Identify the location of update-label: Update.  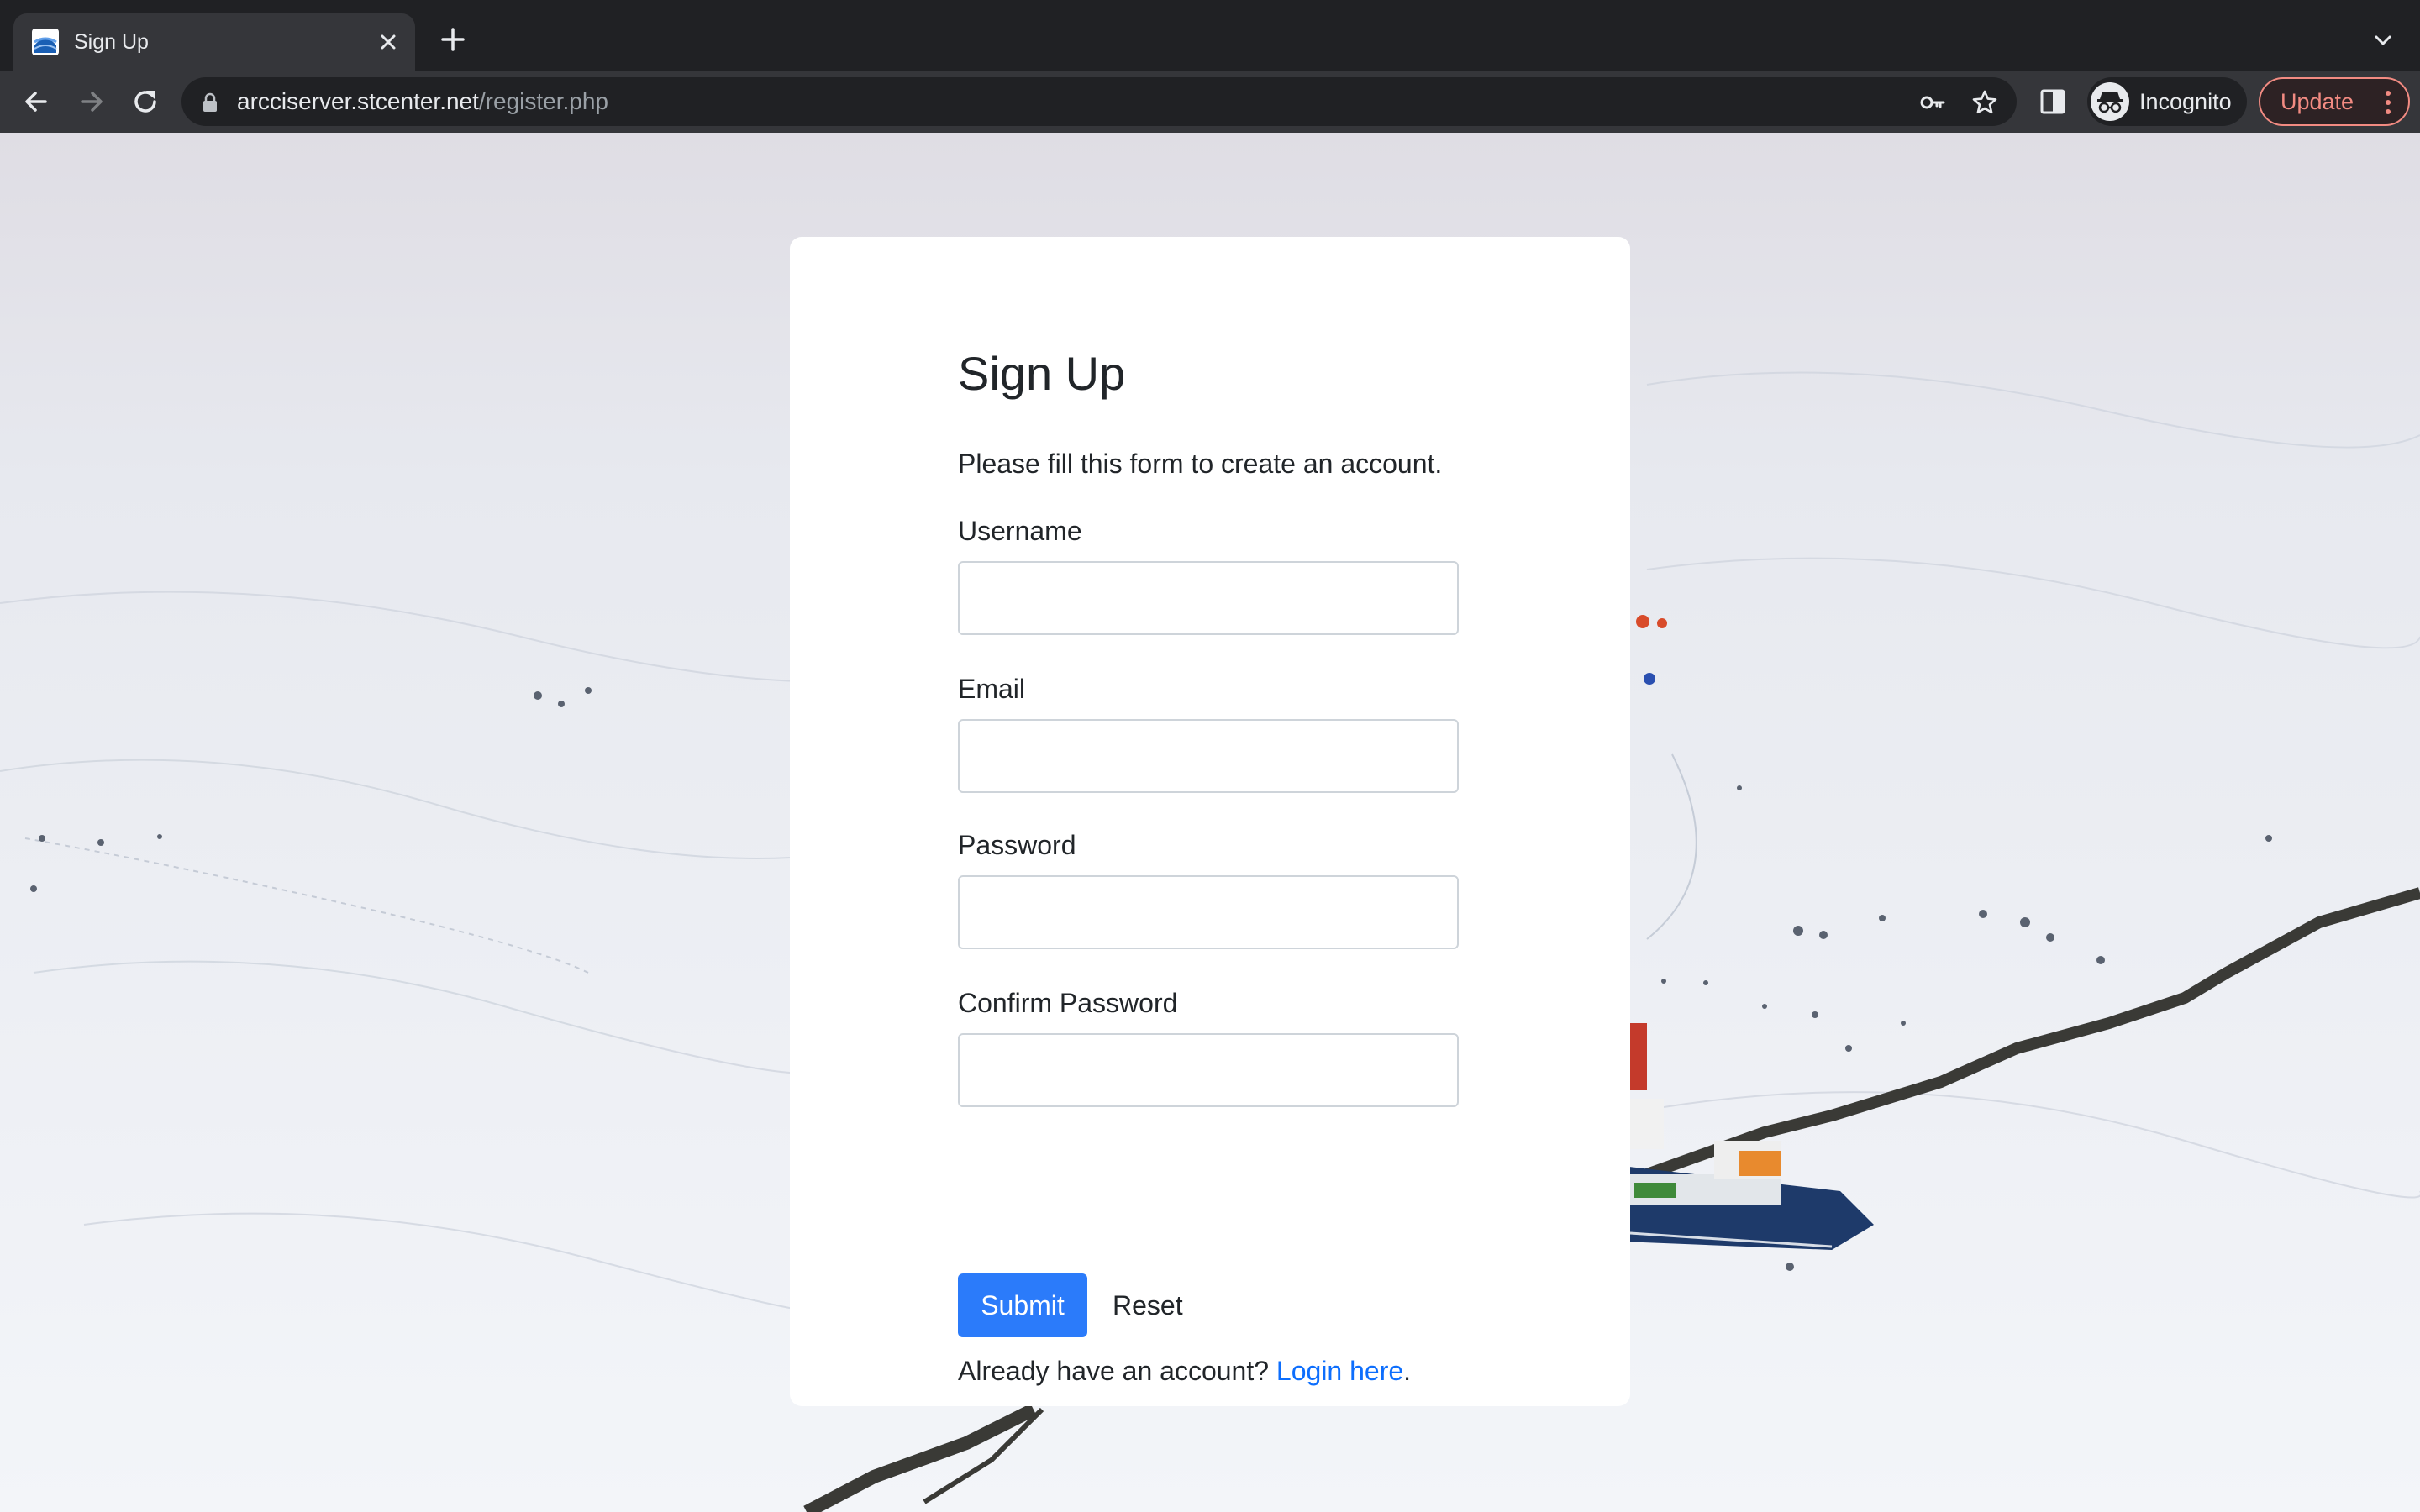
(2317, 101).